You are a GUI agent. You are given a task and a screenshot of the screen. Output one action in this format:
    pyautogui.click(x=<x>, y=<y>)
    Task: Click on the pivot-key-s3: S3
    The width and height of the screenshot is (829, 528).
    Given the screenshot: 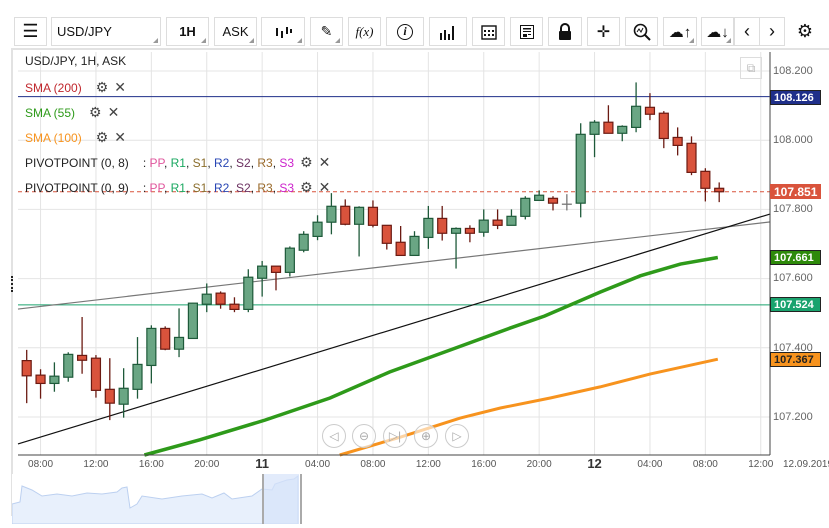 What is the action you would take?
    pyautogui.click(x=287, y=187)
    